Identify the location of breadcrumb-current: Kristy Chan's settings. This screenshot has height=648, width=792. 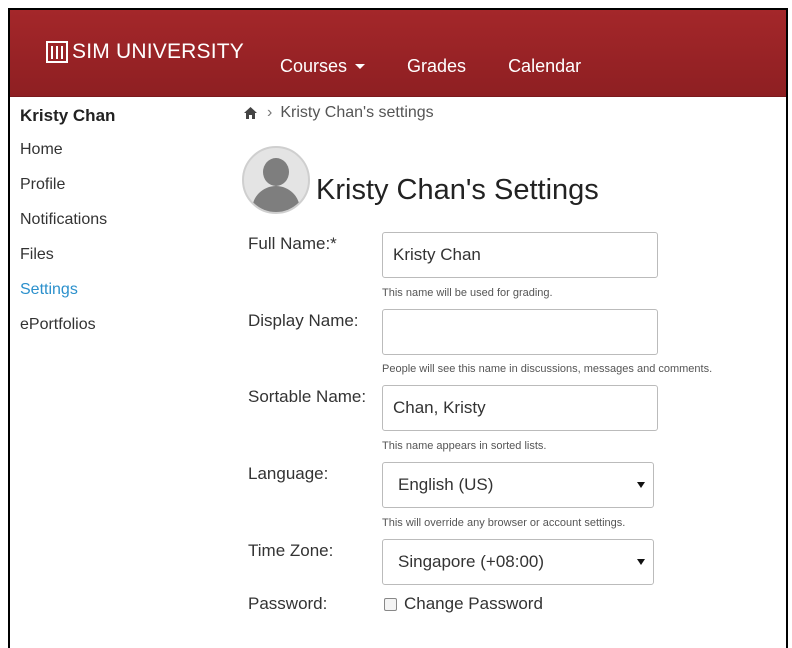
(357, 112).